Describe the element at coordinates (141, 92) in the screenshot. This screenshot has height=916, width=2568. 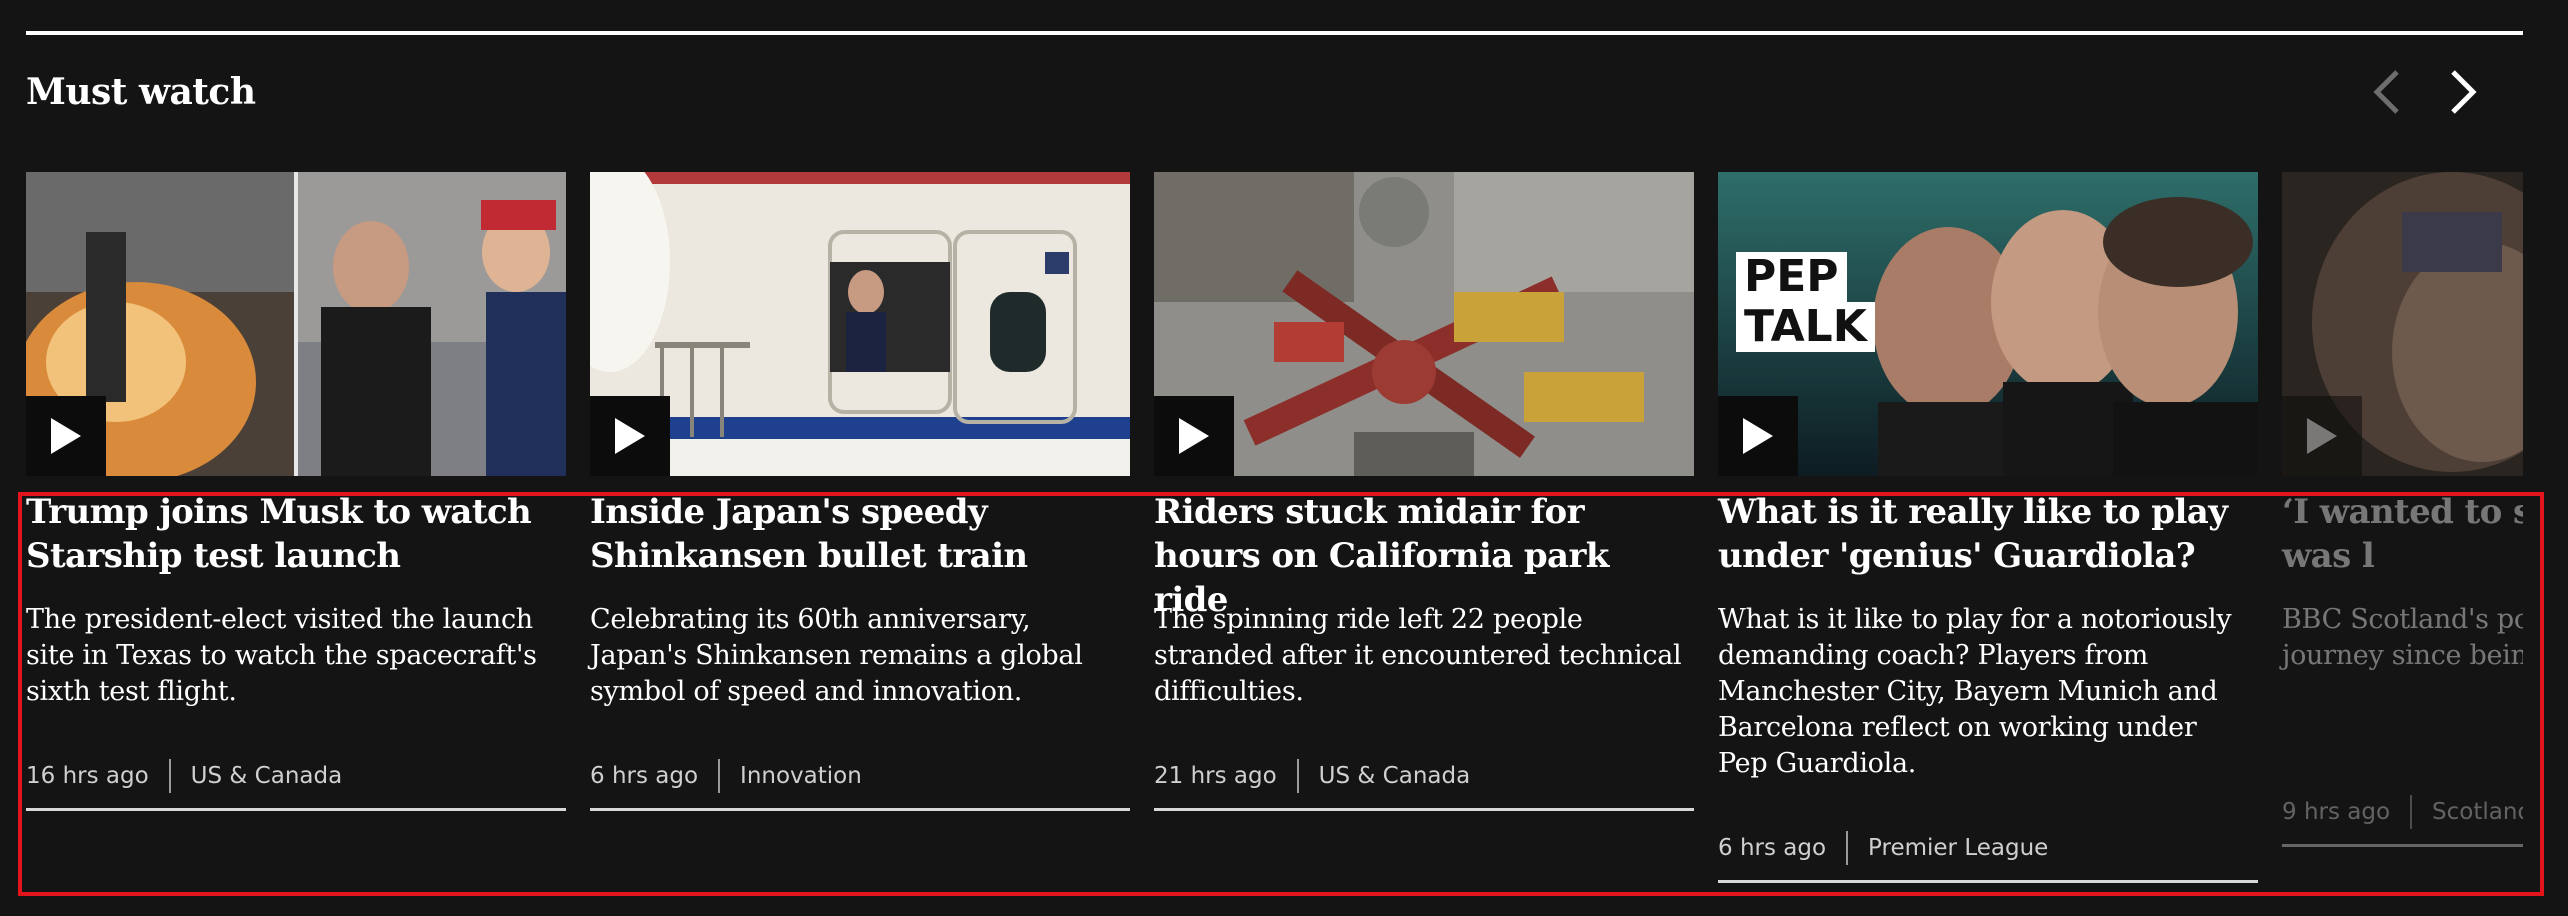
I see `section-title: Must watch` at that location.